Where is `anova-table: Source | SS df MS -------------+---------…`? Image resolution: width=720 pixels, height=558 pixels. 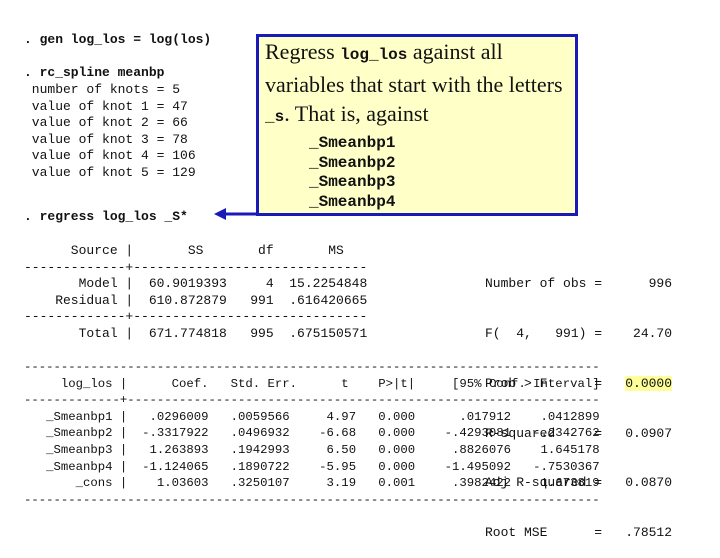
anova-table: Source | SS df MS -------------+---------… is located at coordinates (195, 293).